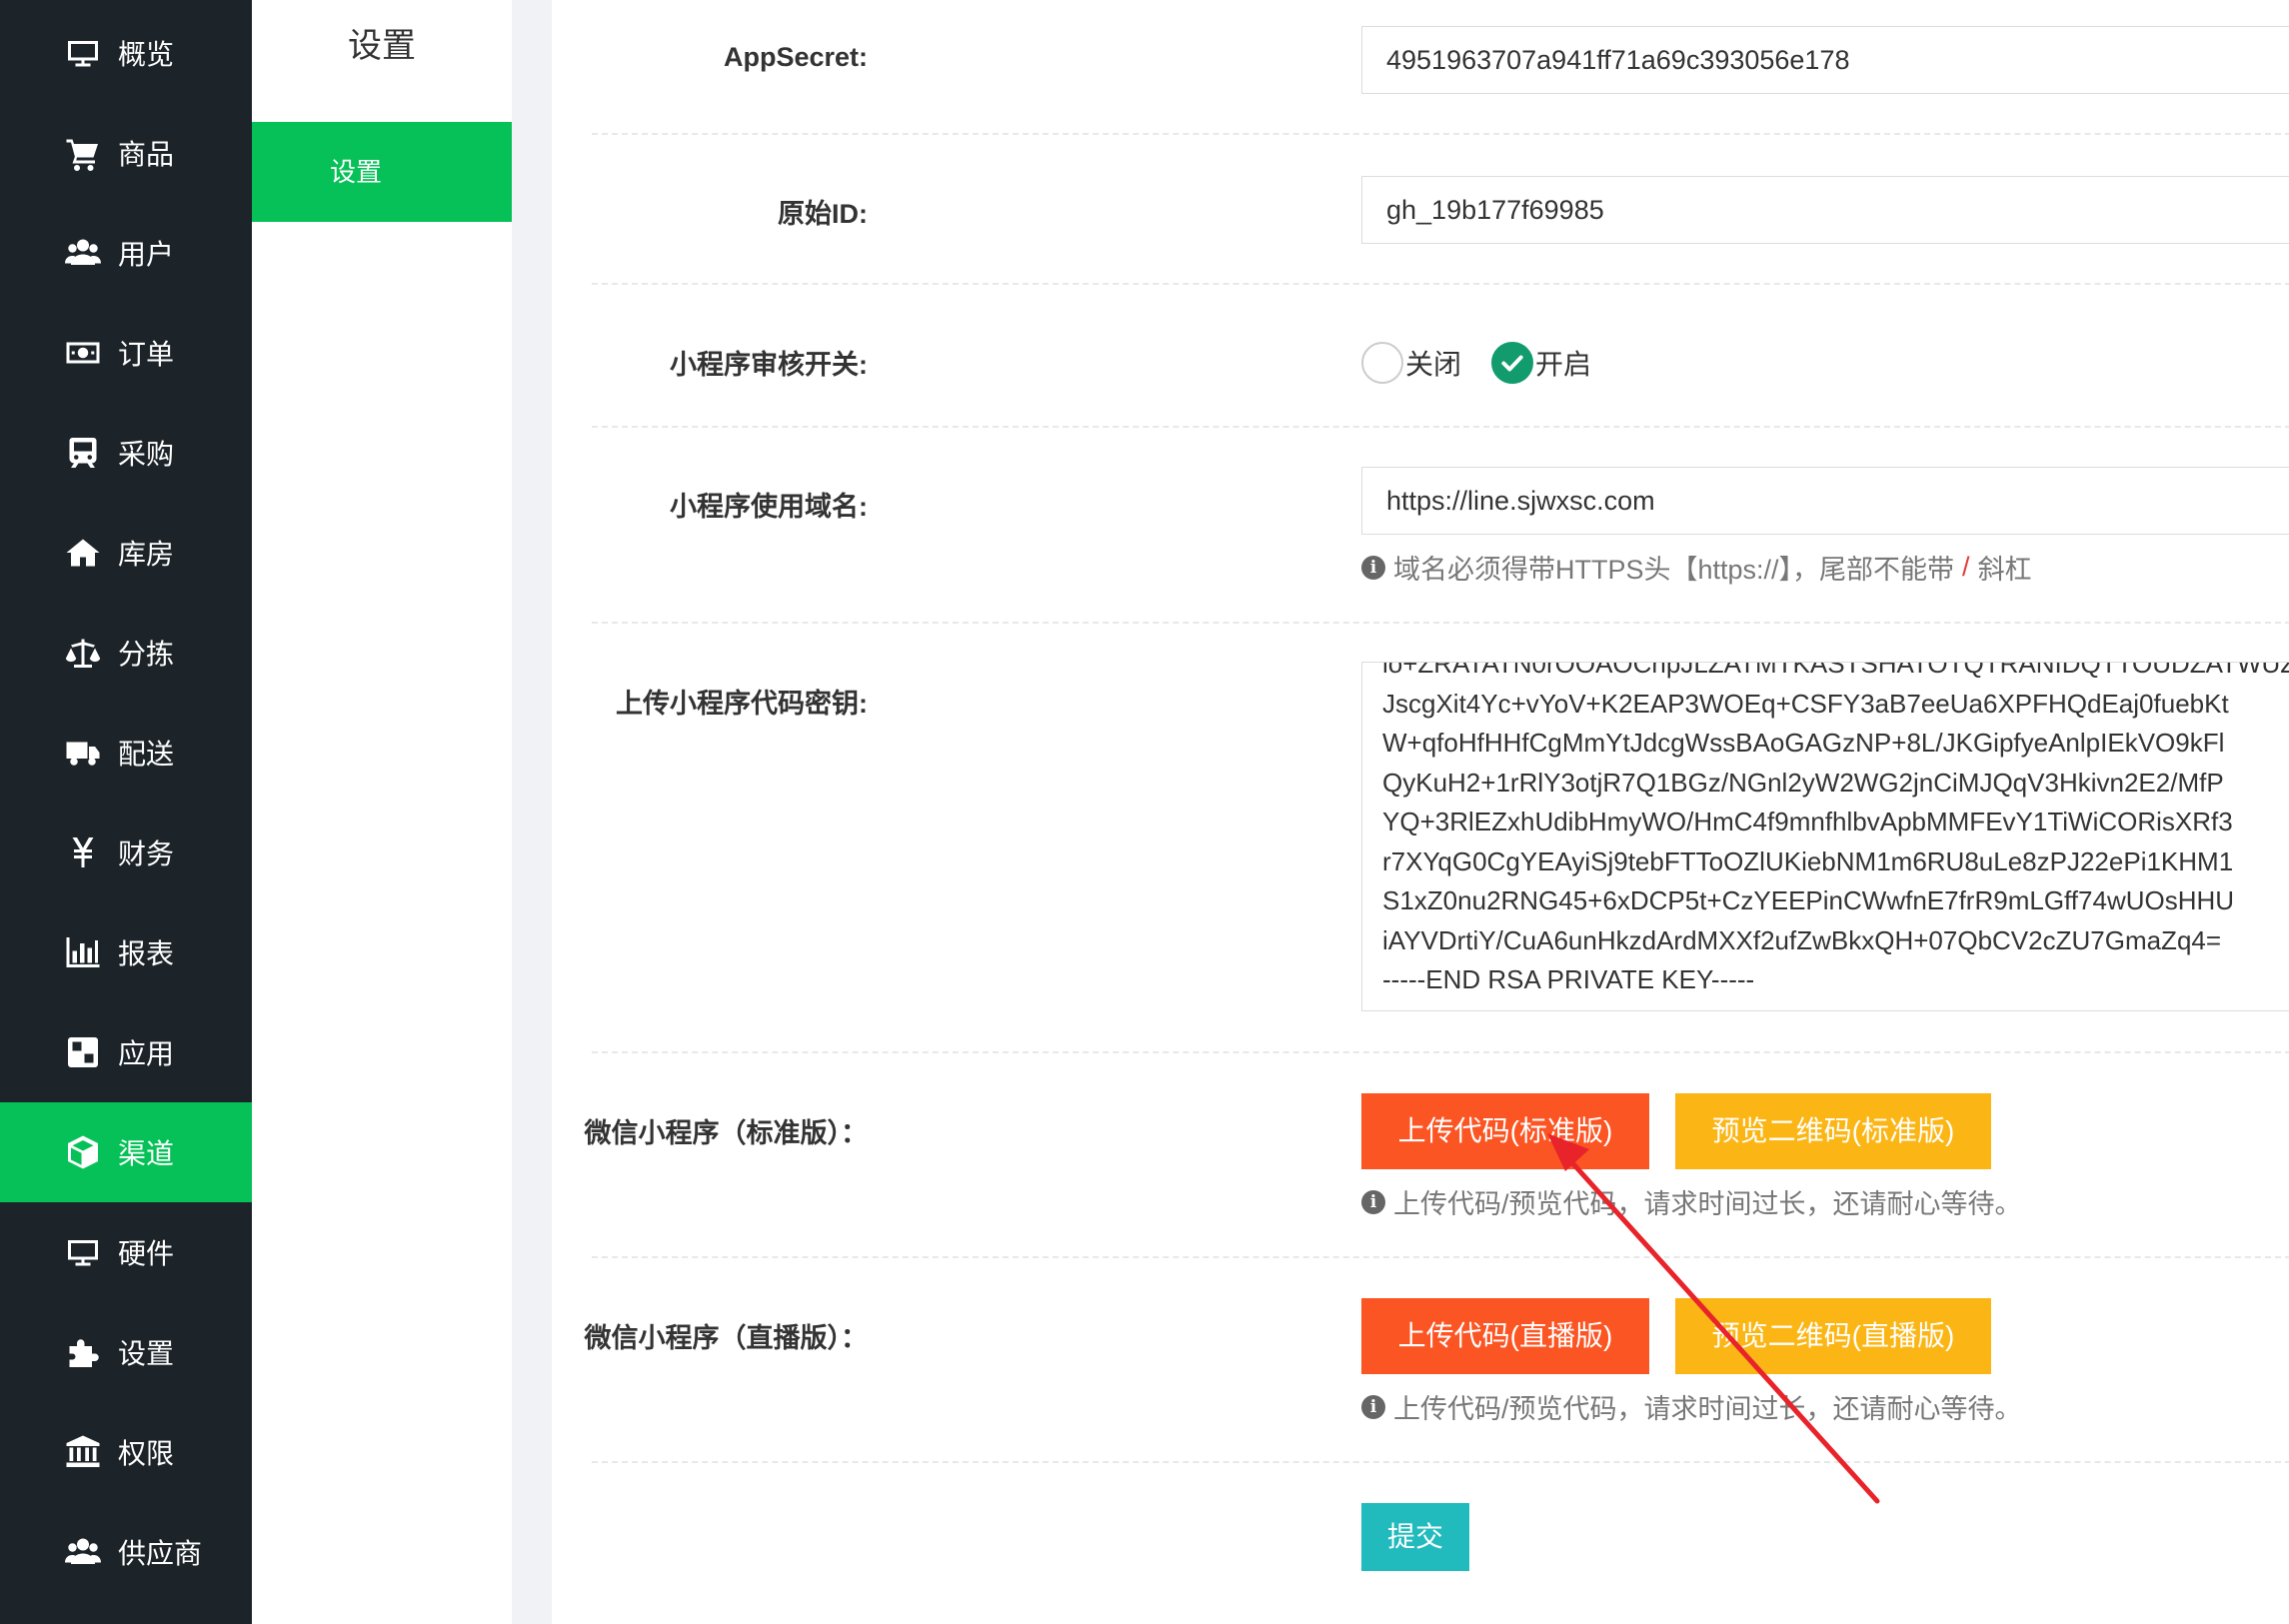 This screenshot has height=1624, width=2289. I want to click on domain-hint-slash: /, so click(1966, 567).